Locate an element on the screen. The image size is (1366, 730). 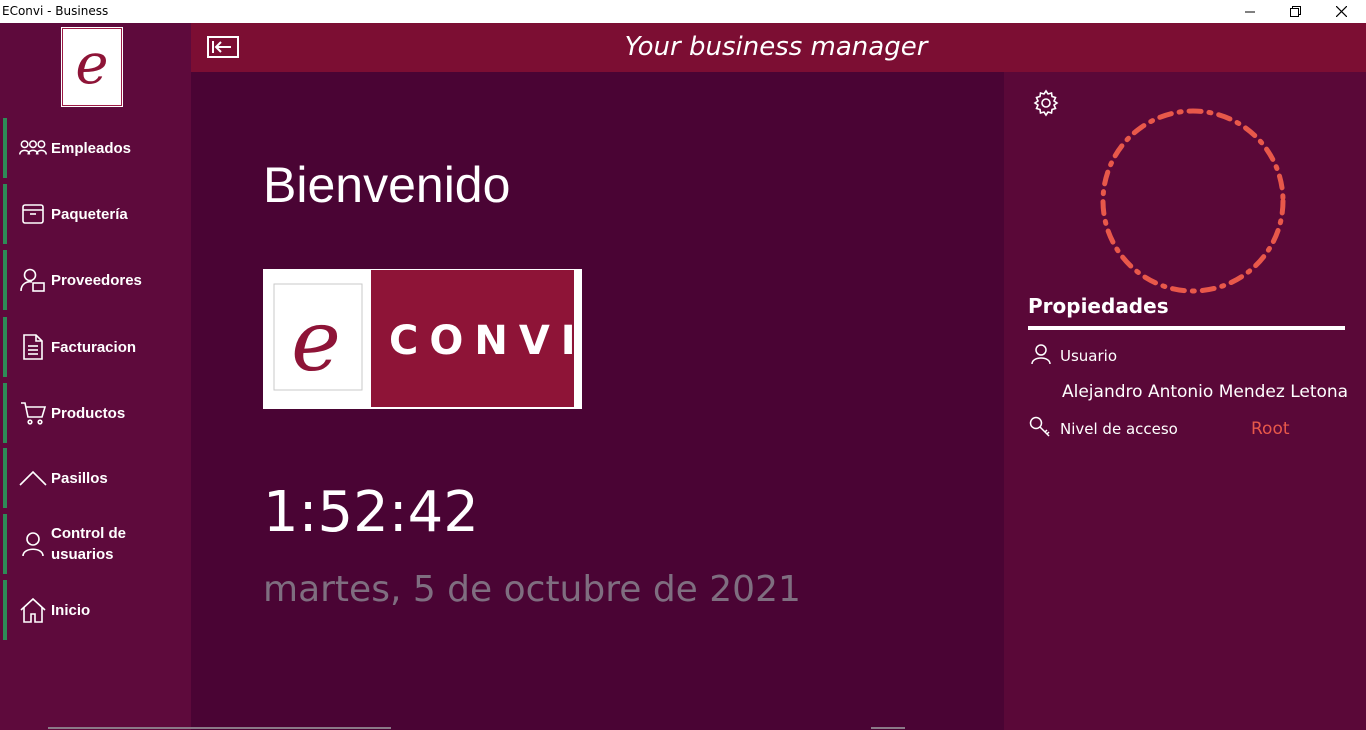
brand-logo: e is located at coordinates (318, 338).